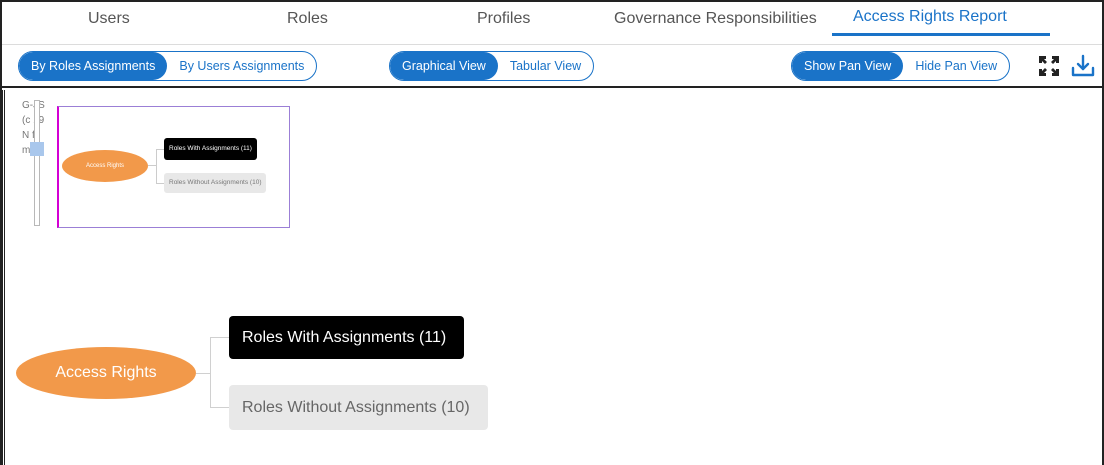 This screenshot has width=1104, height=465. What do you see at coordinates (1049, 66) in the screenshot?
I see `expand-icon` at bounding box center [1049, 66].